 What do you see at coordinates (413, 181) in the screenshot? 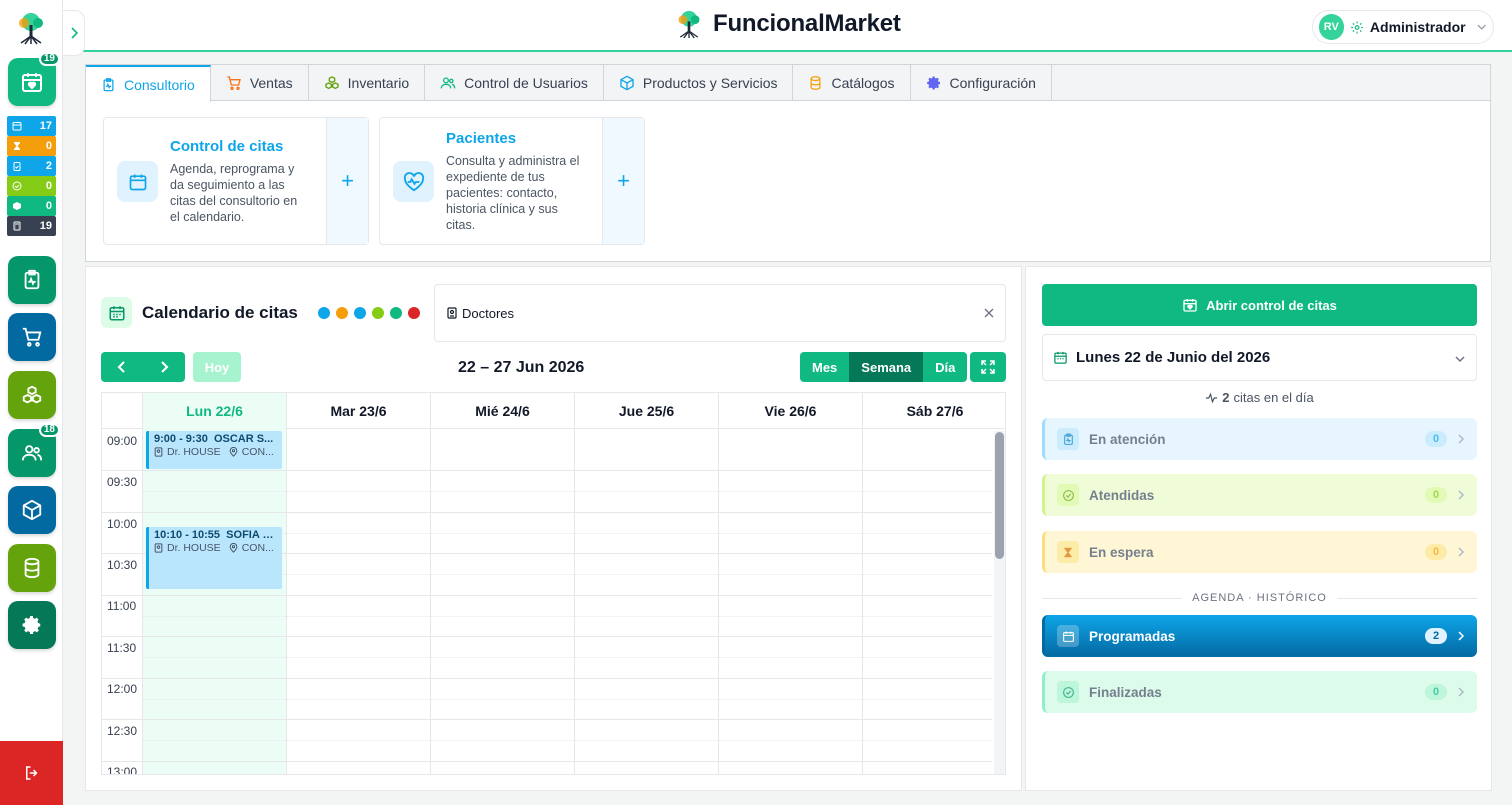
I see `heart-pulse-icon` at bounding box center [413, 181].